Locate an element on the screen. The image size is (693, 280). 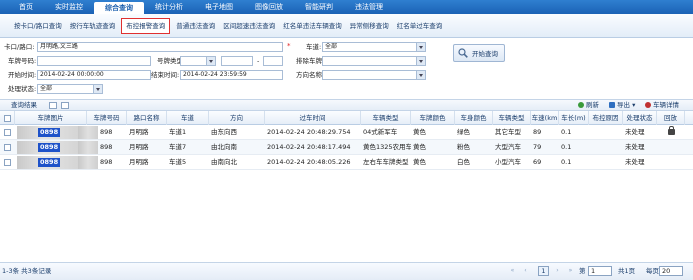
cell-body-color: 白色 is located at coordinates (463, 162).